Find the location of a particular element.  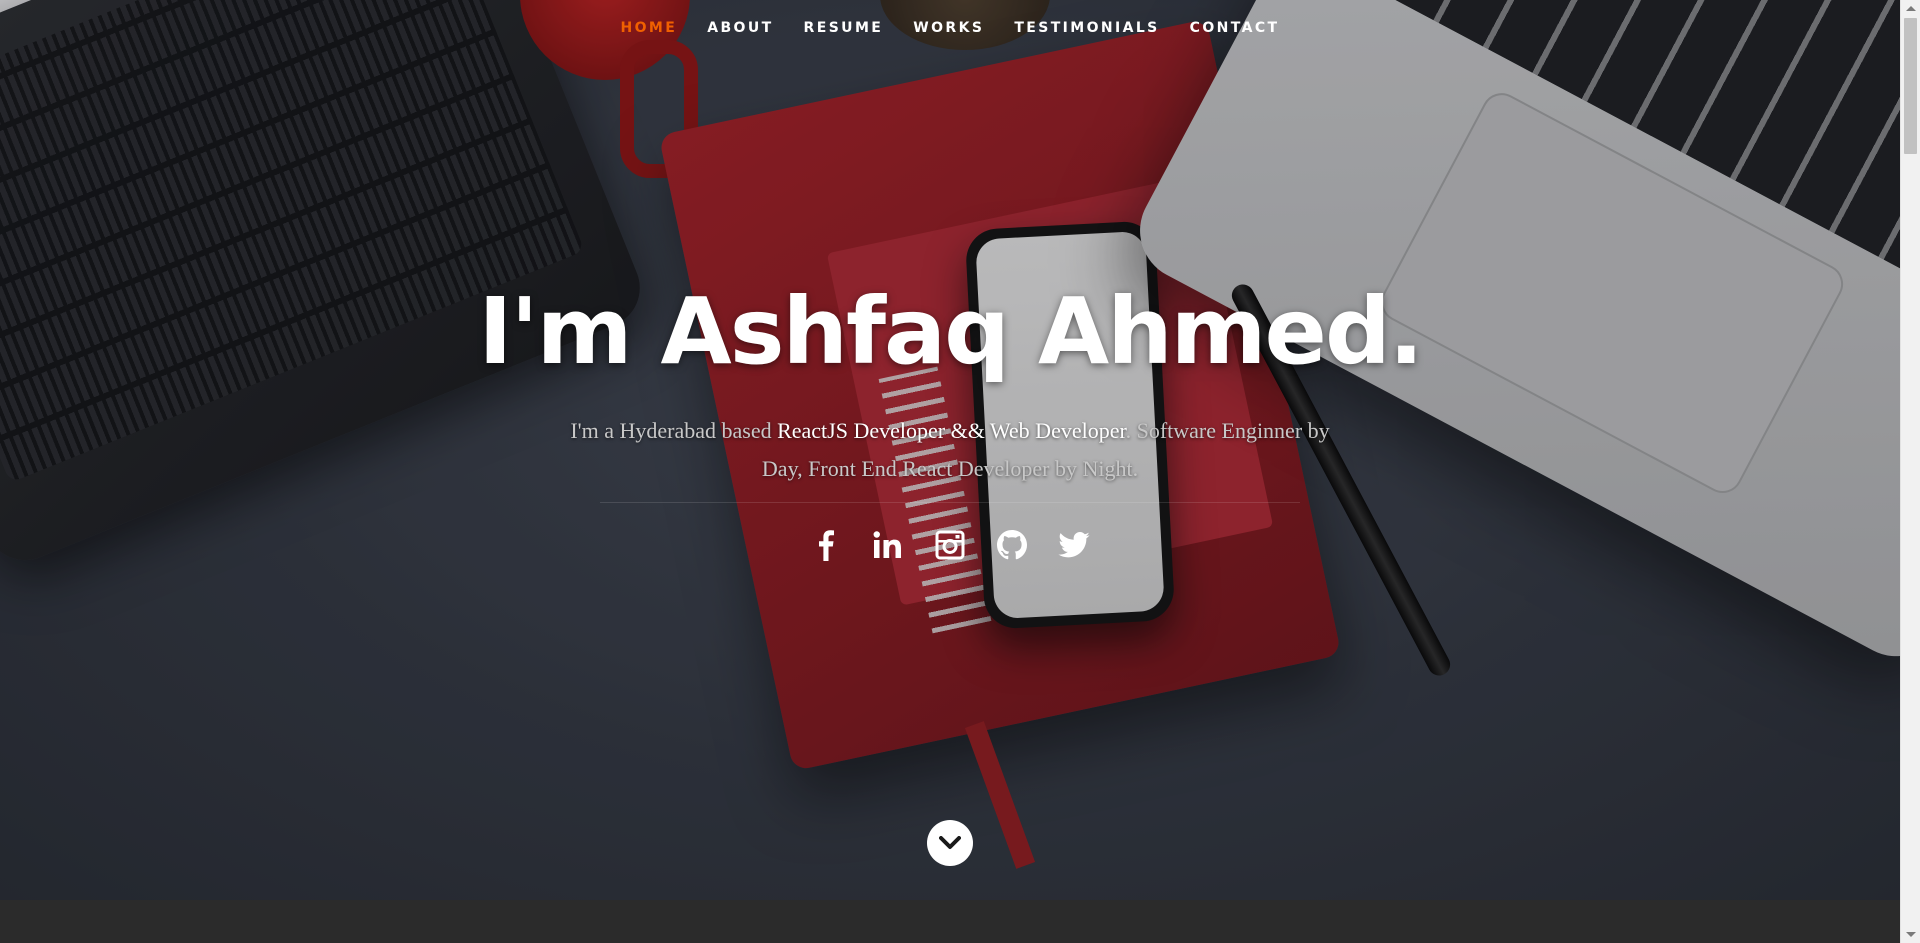

page-scrollbar is located at coordinates (1910, 471).